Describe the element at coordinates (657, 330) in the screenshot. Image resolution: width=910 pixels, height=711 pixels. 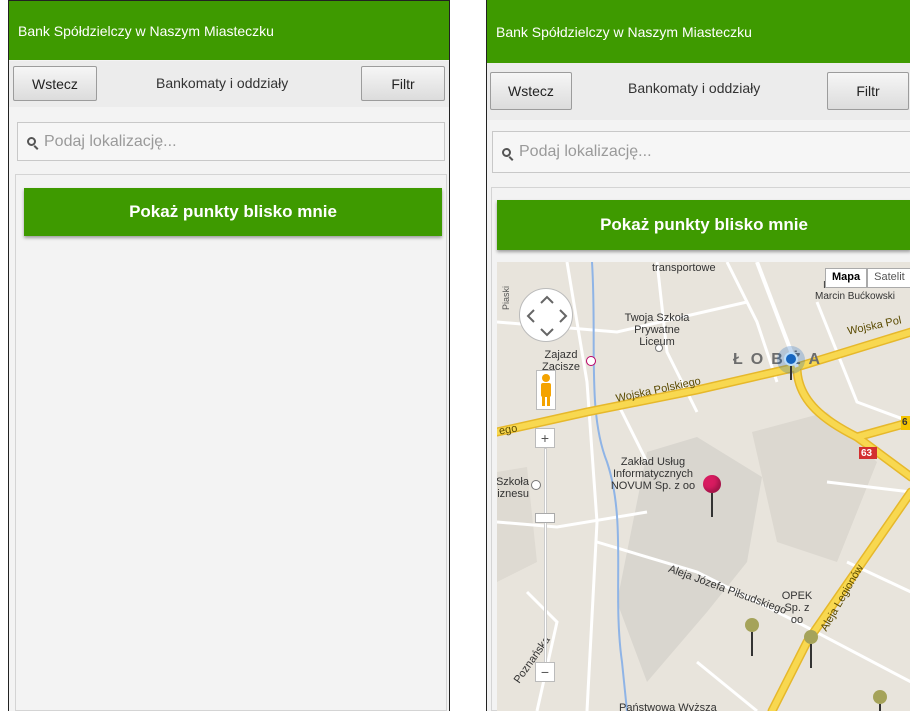
I see `map-label-school: Twoja Szkoła Prywatne Liceum` at that location.